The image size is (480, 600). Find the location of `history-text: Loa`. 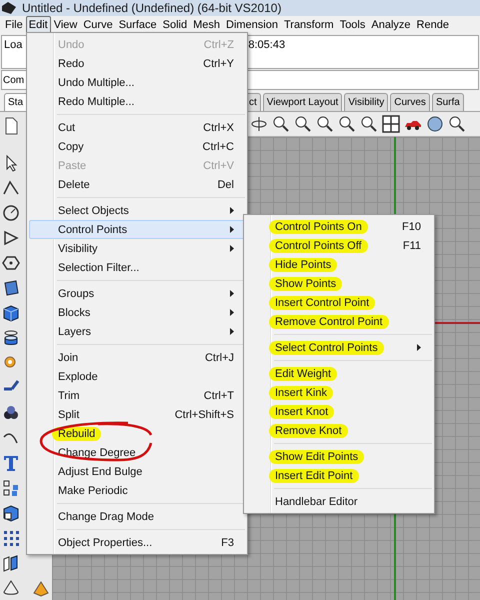

history-text: Loa is located at coordinates (13, 45).